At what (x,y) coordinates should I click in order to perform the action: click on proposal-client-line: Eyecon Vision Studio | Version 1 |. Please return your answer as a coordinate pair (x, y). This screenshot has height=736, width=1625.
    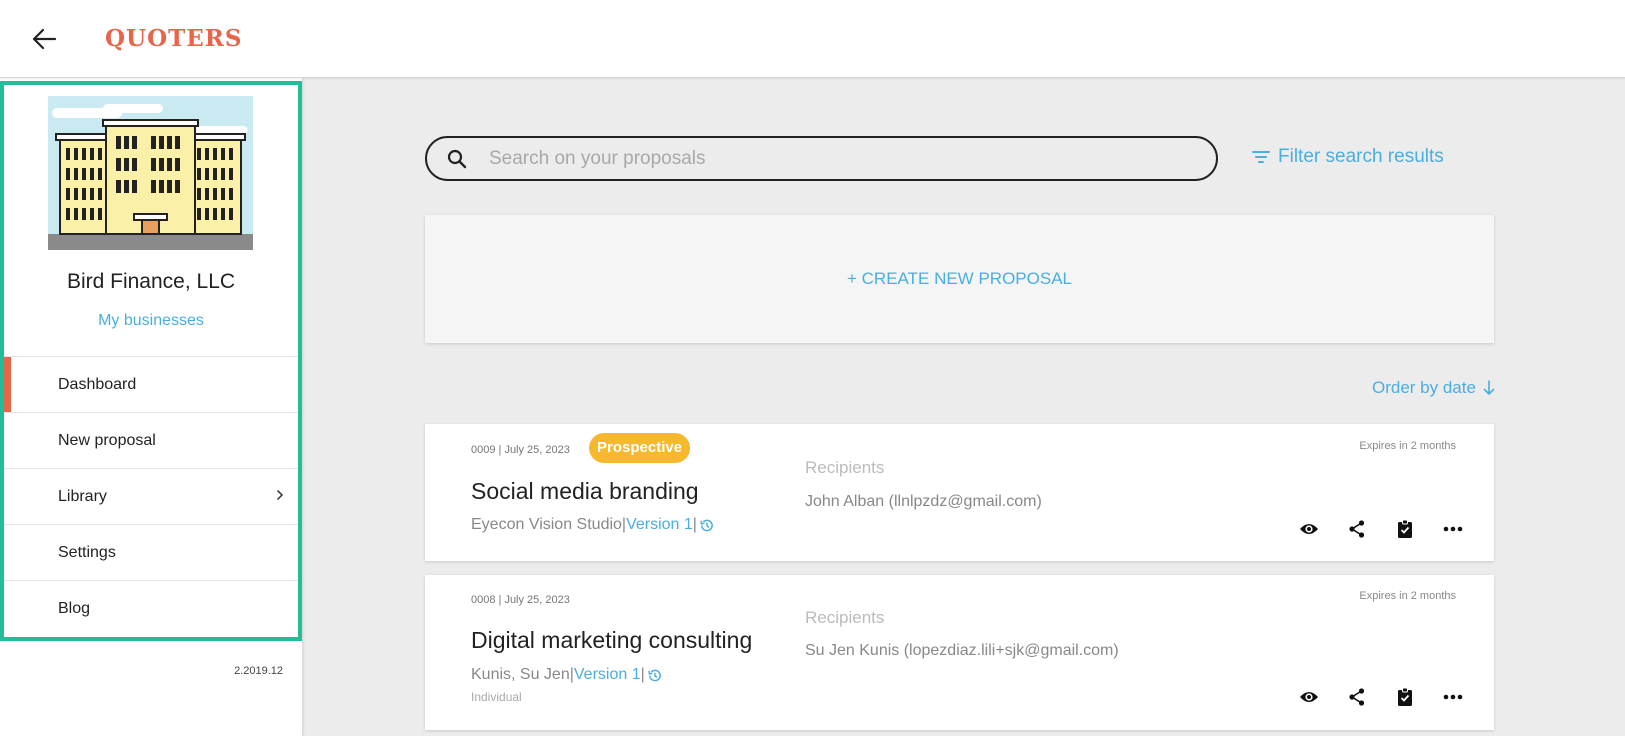
    Looking at the image, I should click on (592, 525).